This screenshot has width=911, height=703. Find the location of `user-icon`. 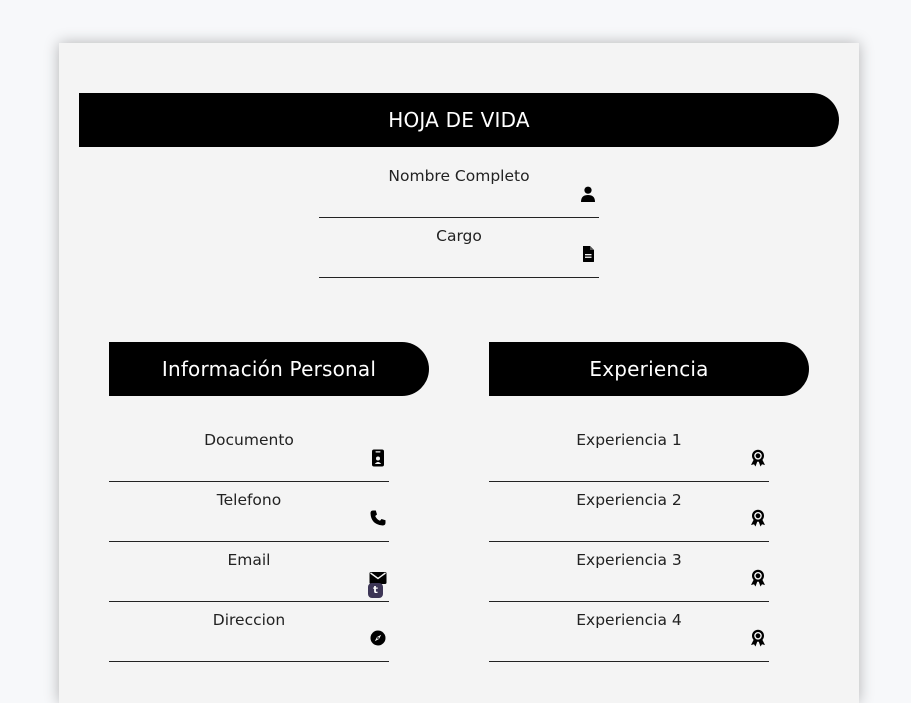

user-icon is located at coordinates (588, 194).